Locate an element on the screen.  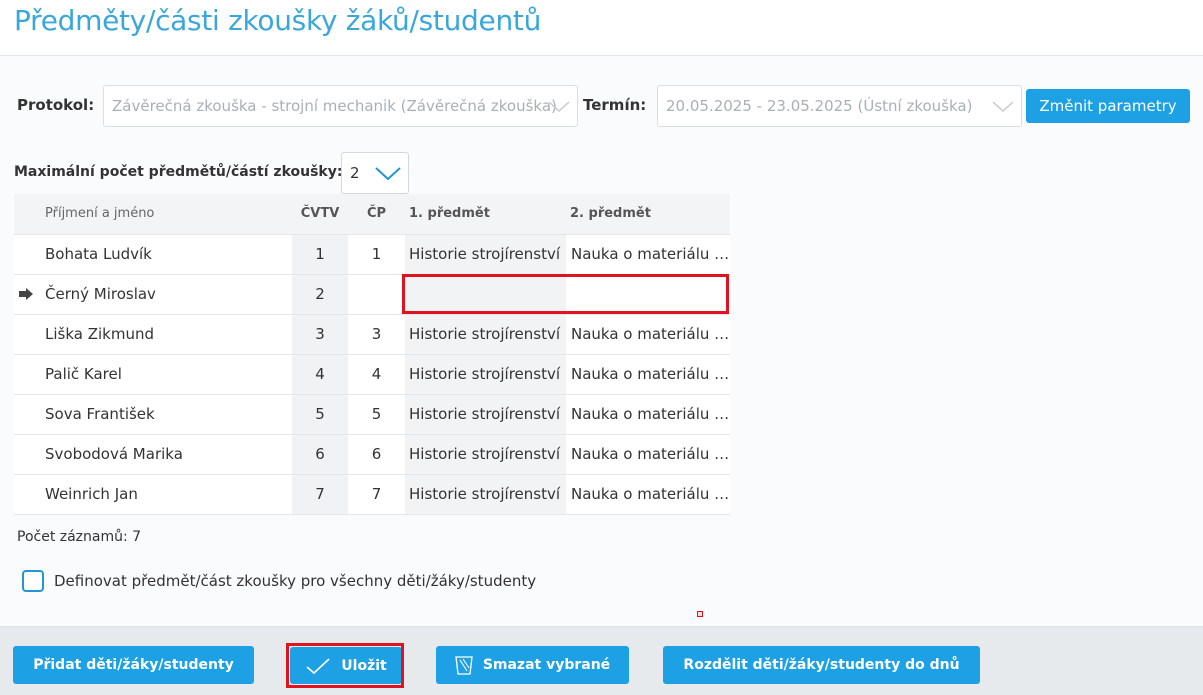
table-row-current: Černý Miroslav 2 is located at coordinates (372, 294).